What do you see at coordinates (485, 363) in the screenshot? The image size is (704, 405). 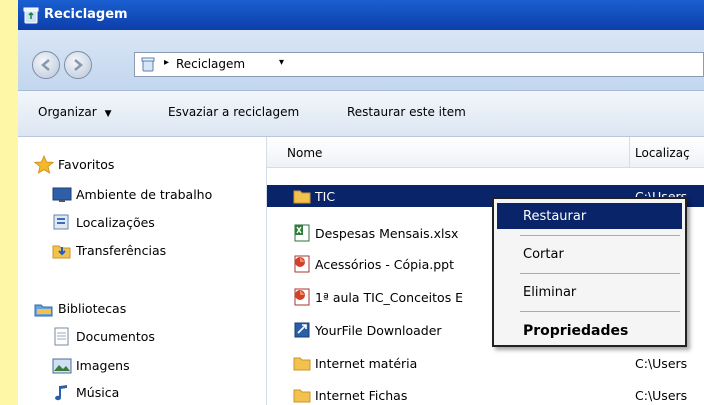 I see `table-row: Internet matéria C:\Users` at bounding box center [485, 363].